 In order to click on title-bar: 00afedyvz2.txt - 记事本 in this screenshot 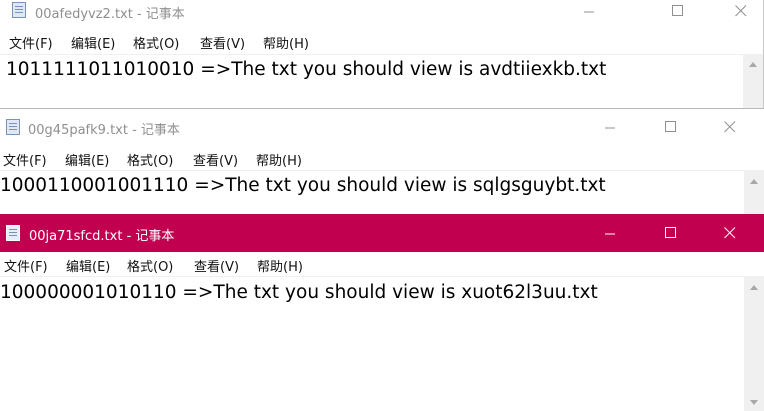, I will do `click(381, 11)`.